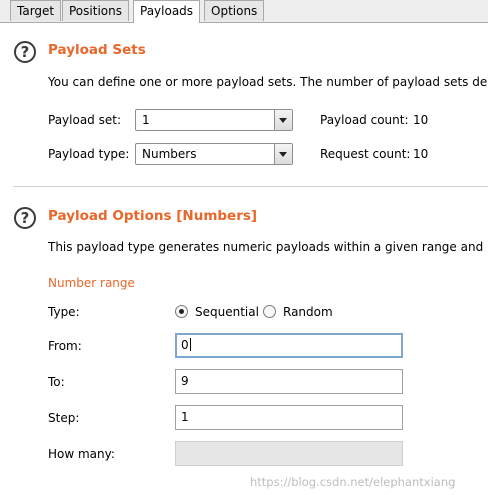 The image size is (488, 495). What do you see at coordinates (421, 154) in the screenshot?
I see `request-count-value: 10` at bounding box center [421, 154].